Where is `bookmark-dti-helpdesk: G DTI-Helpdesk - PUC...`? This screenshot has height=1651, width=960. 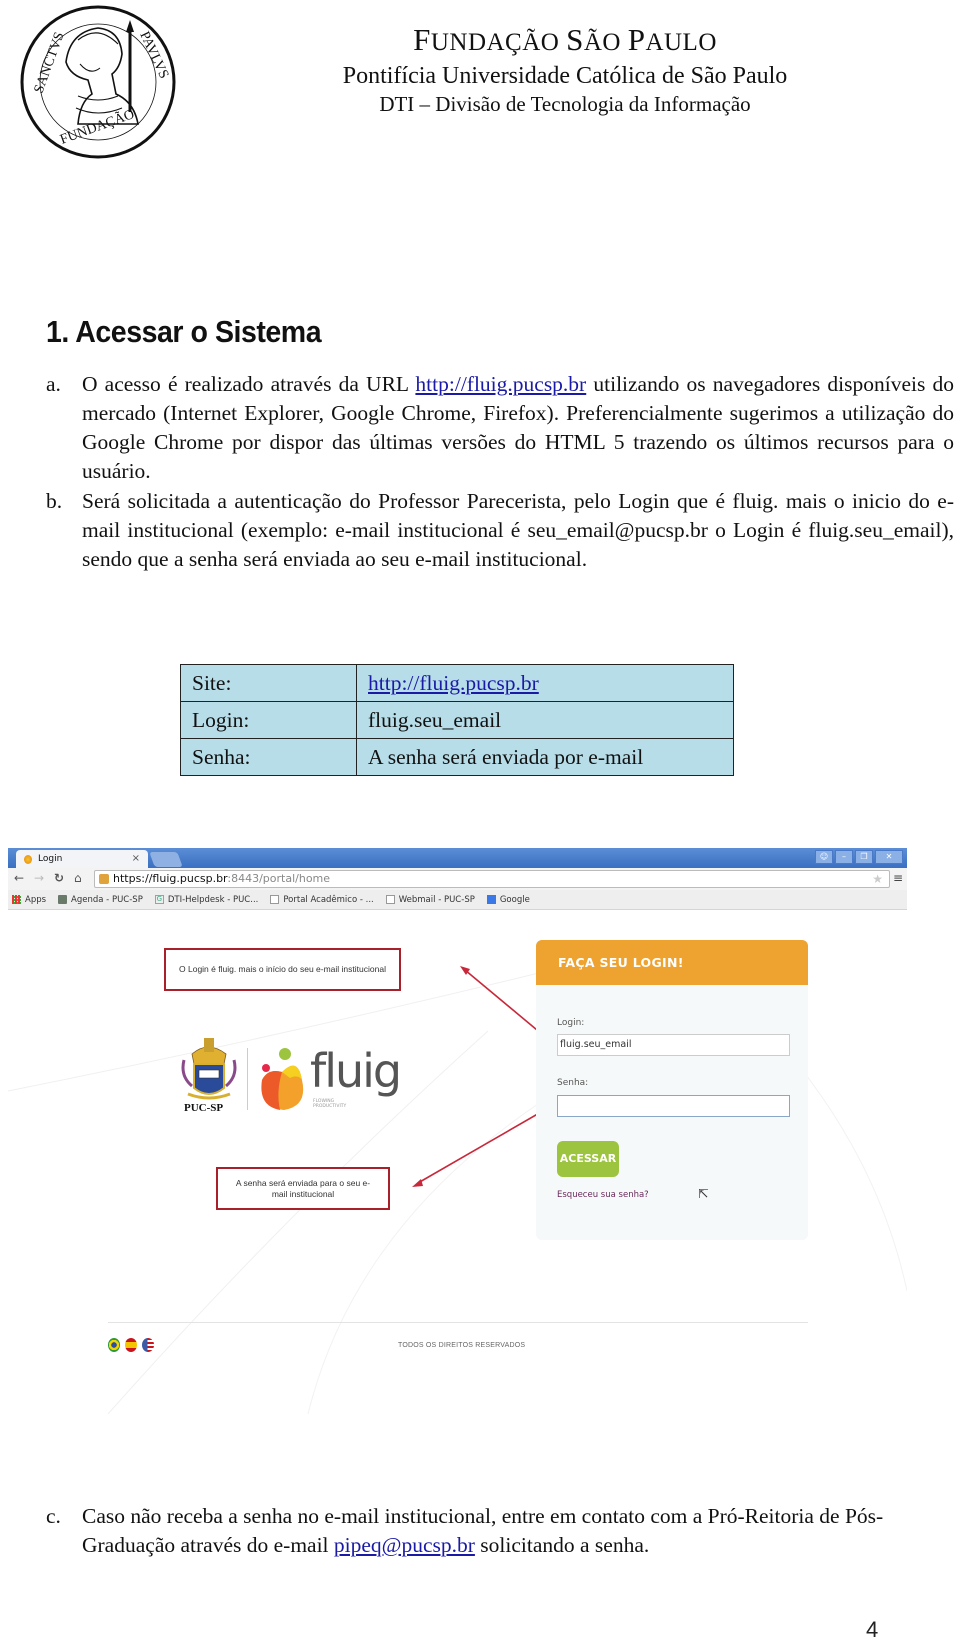 bookmark-dti-helpdesk: G DTI-Helpdesk - PUC... is located at coordinates (206, 900).